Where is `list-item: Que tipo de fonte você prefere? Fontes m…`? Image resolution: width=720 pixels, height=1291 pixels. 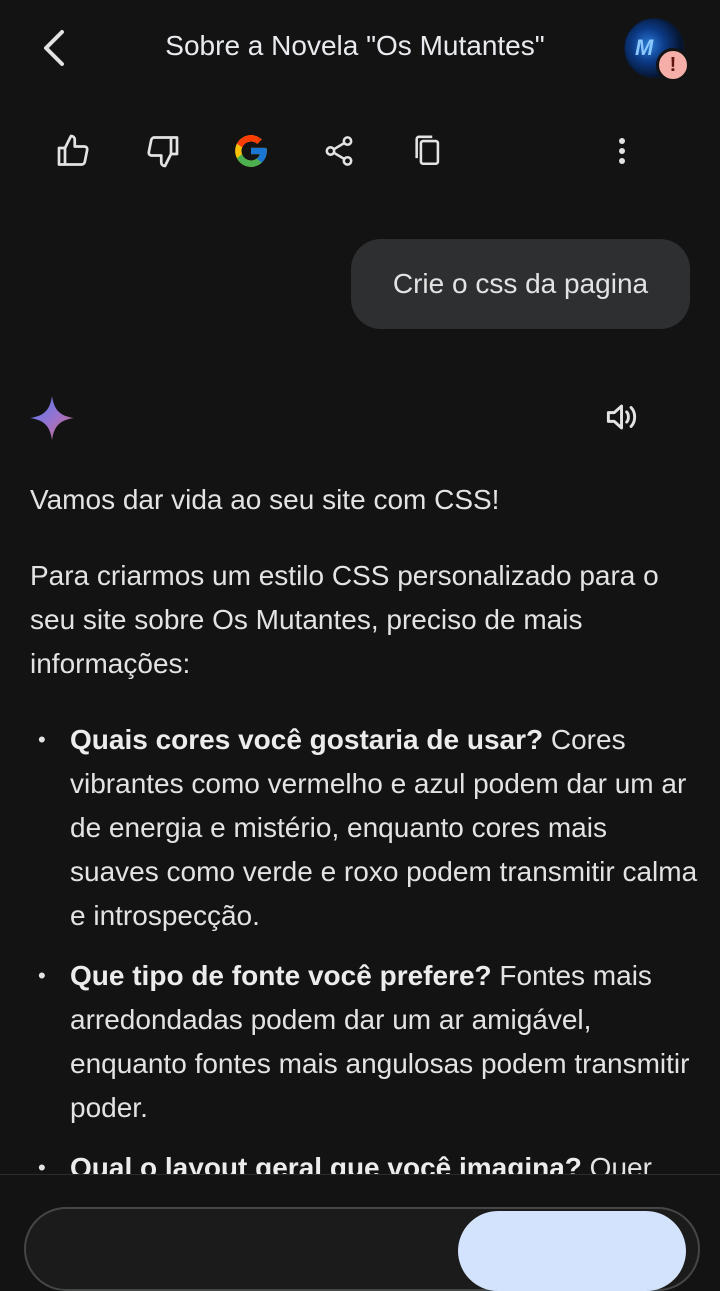
list-item: Que tipo de fonte você prefere? Fontes m… is located at coordinates (365, 1042).